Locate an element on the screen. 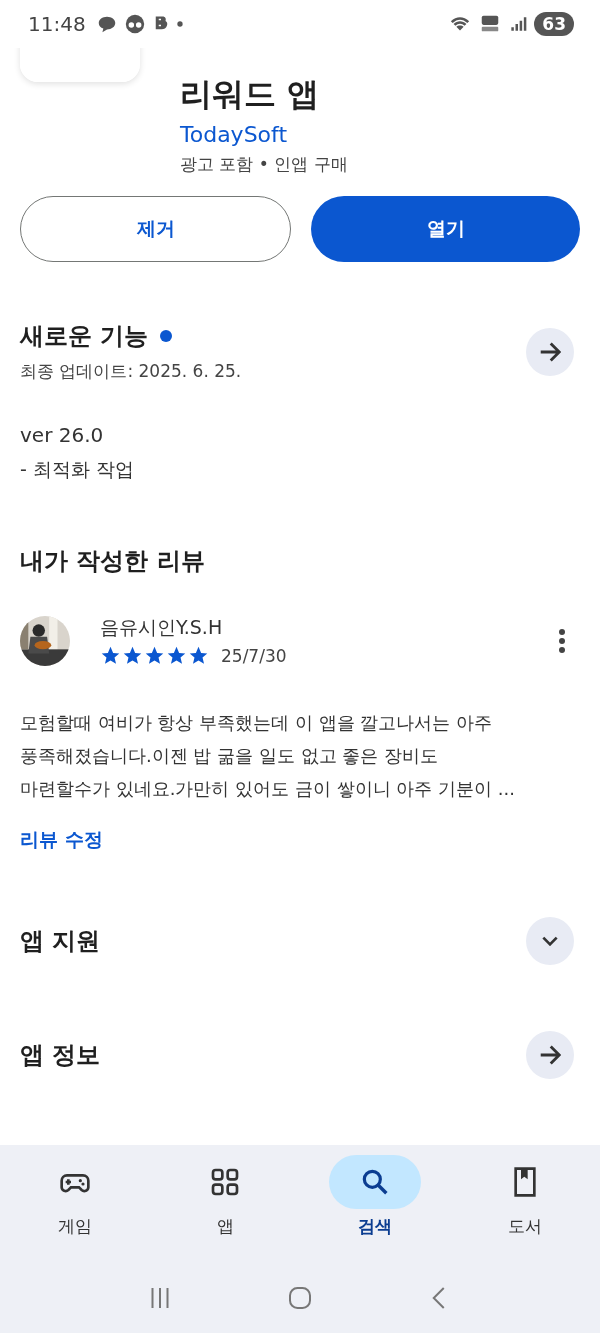 The height and width of the screenshot is (1333, 600). chevron-down-icon is located at coordinates (550, 941).